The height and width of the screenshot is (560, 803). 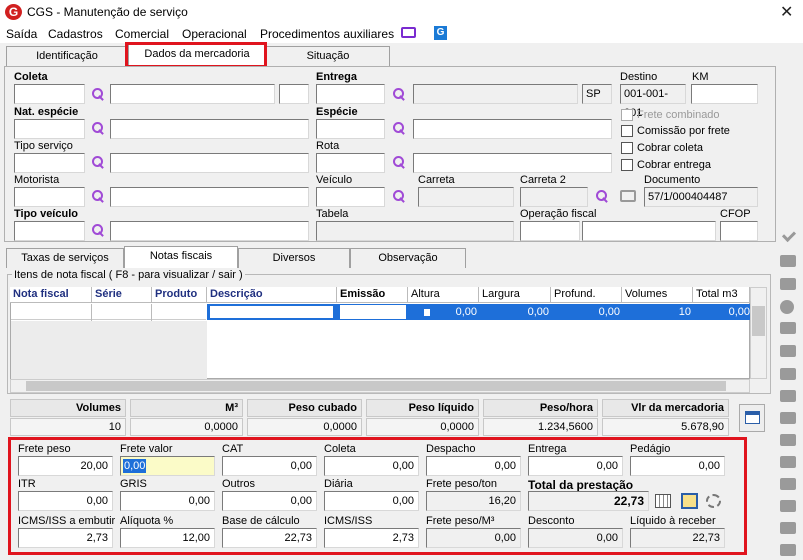 What do you see at coordinates (399, 128) in the screenshot?
I see `especie-search-icon` at bounding box center [399, 128].